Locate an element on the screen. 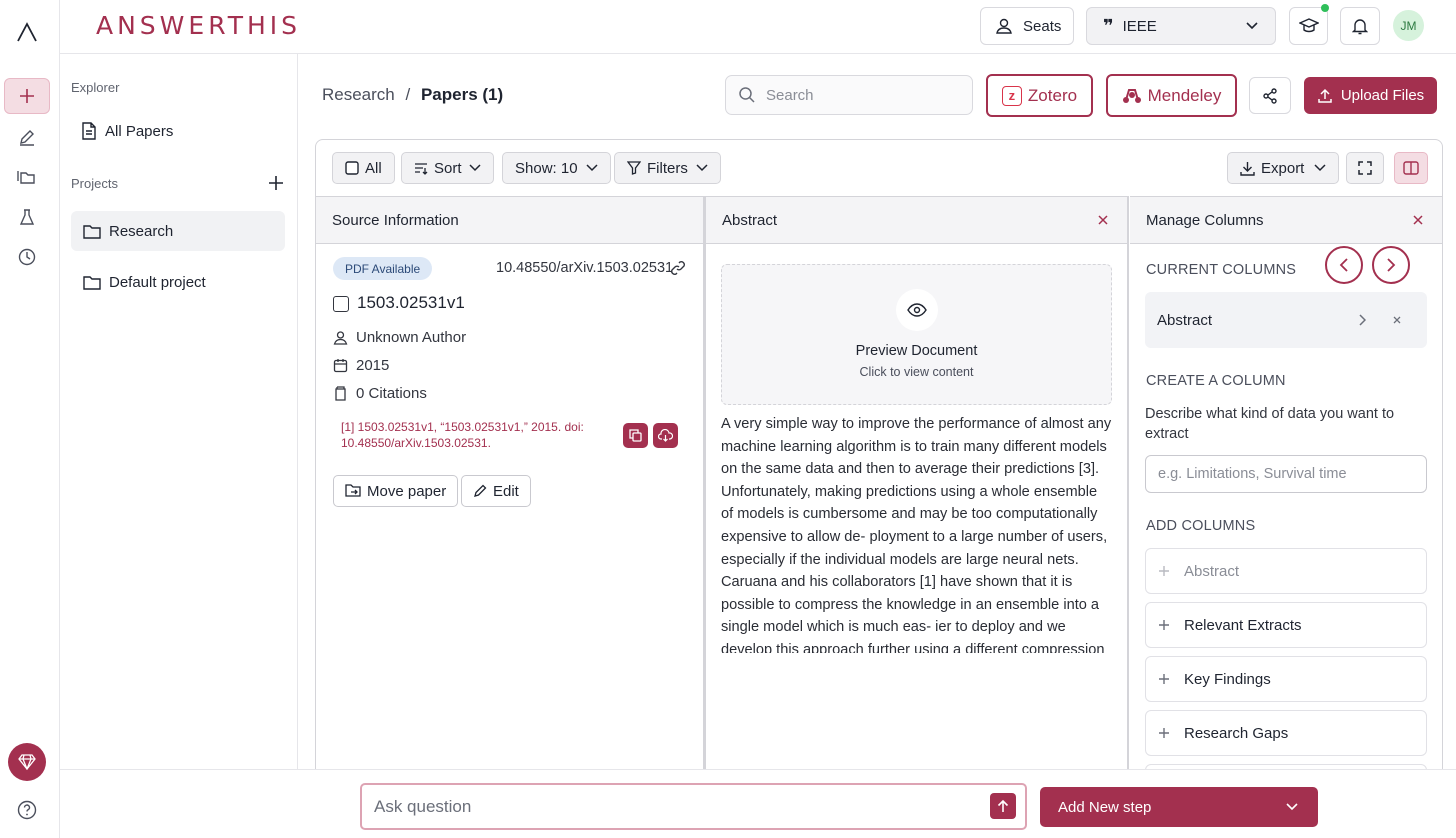 This screenshot has width=1456, height=838. filters-label: Filters is located at coordinates (667, 168).